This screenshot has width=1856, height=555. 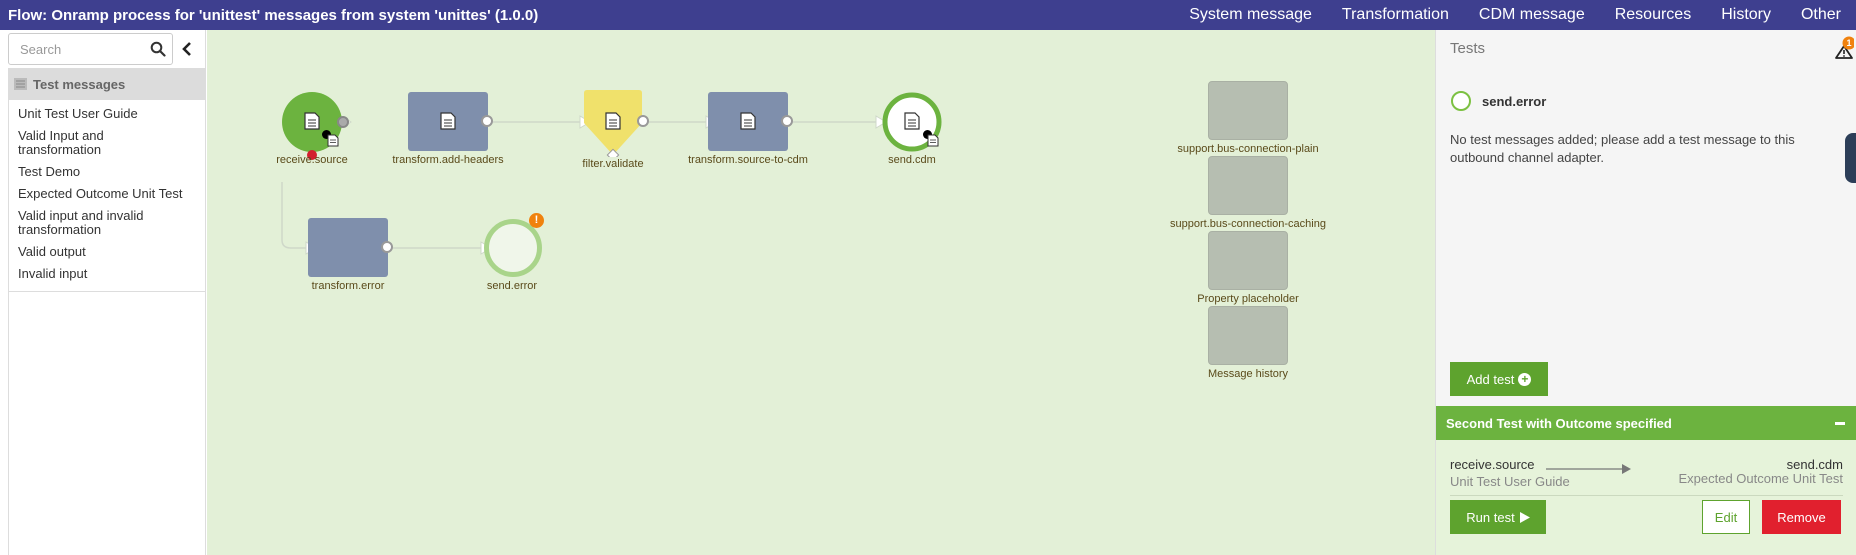 I want to click on support-property-placeholder, so click(x=1248, y=260).